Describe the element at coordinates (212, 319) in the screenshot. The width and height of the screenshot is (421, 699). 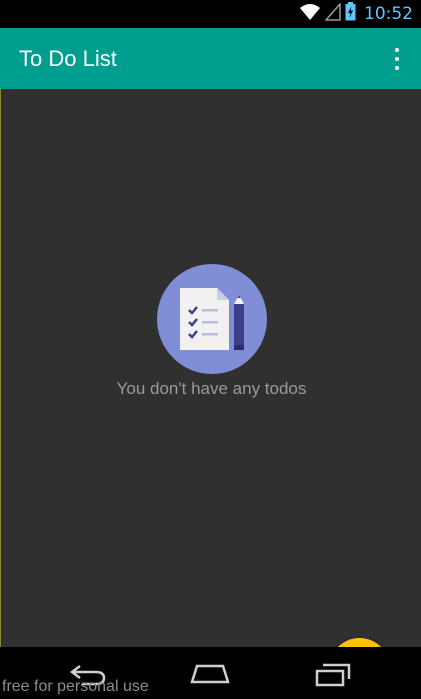
I see `checklist-pencil-icon` at that location.